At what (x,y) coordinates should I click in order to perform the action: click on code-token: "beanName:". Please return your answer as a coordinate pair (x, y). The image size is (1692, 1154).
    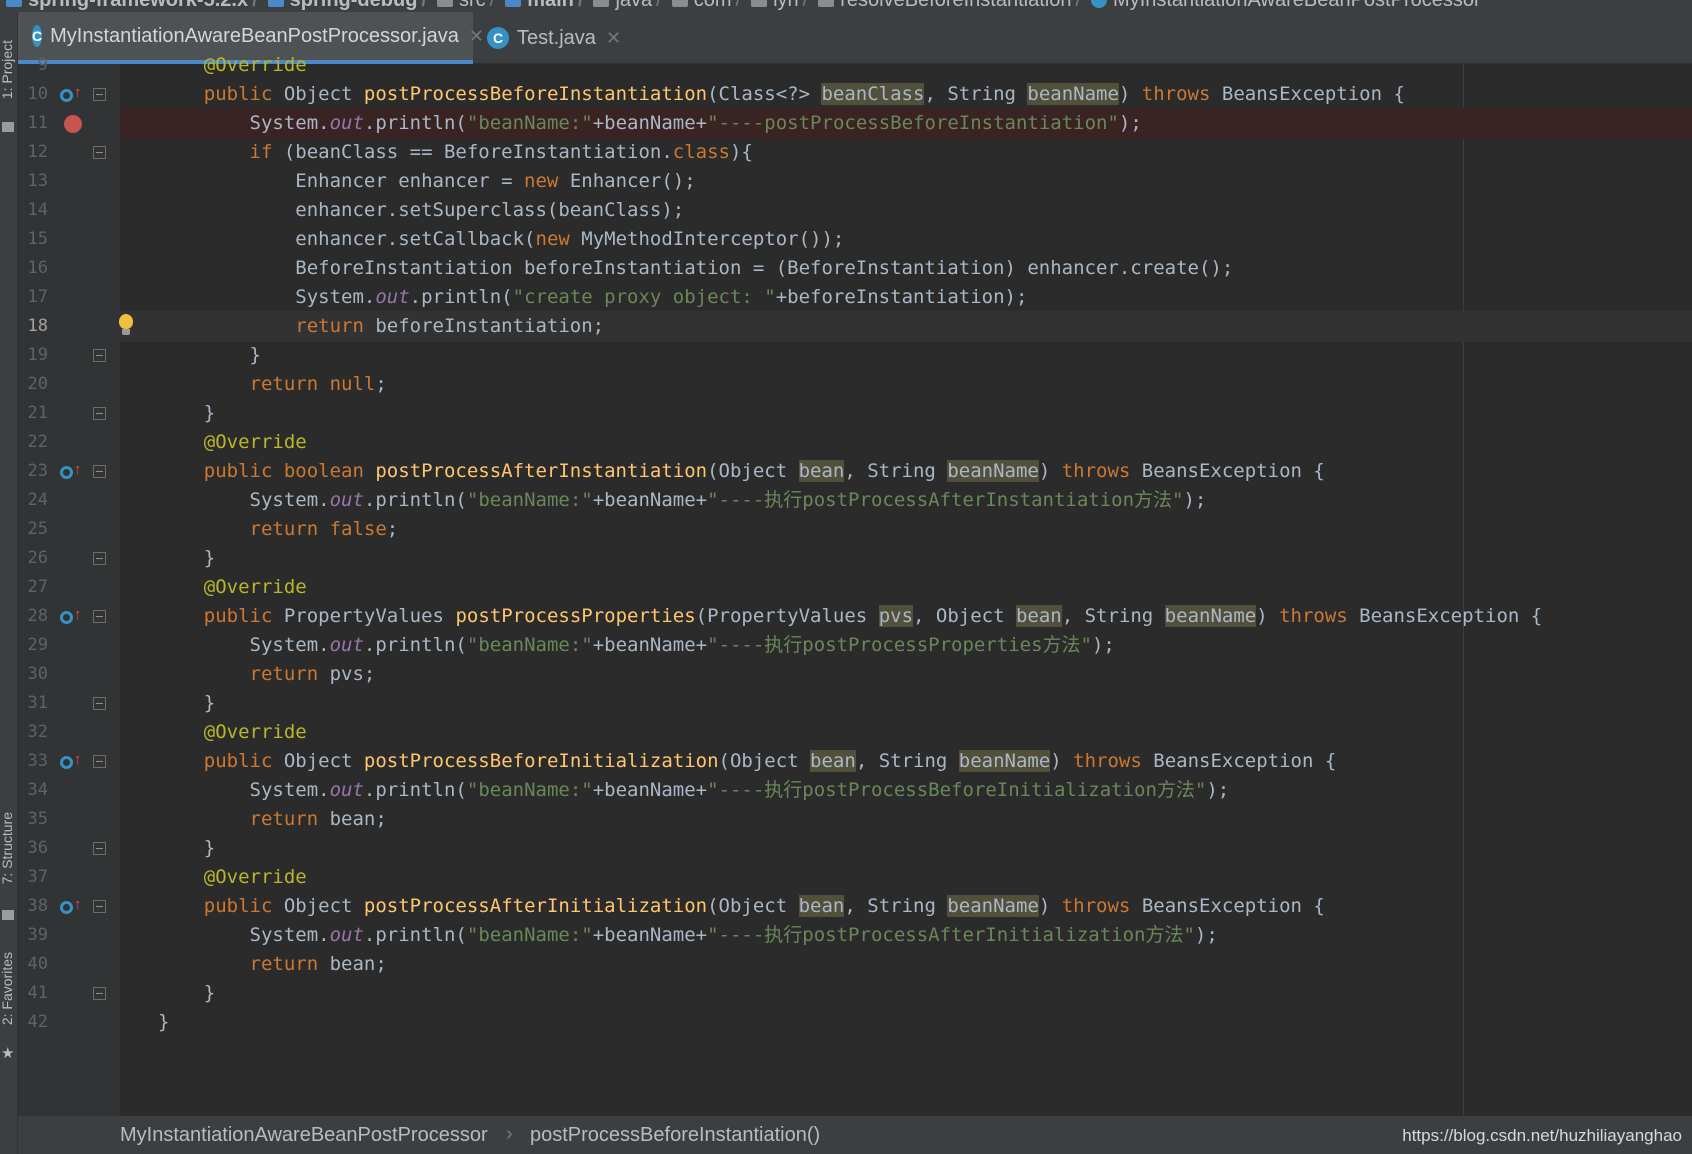
    Looking at the image, I should click on (529, 935).